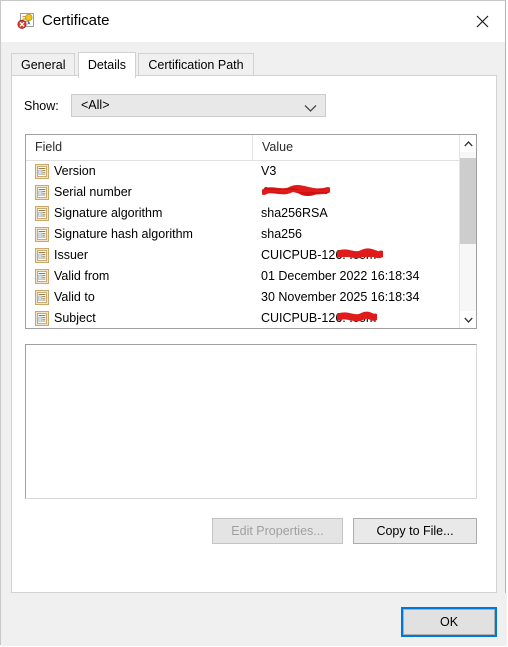 Image resolution: width=508 pixels, height=647 pixels. Describe the element at coordinates (43, 64) in the screenshot. I see `tab-general: General` at that location.